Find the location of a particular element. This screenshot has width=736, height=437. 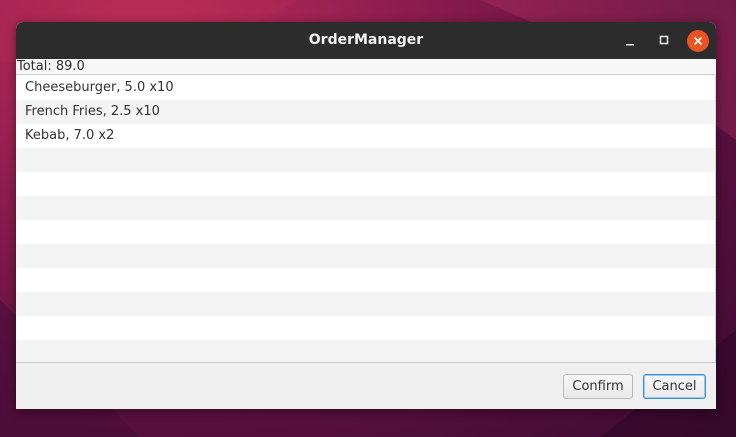

window-title: OrderManager is located at coordinates (366, 40).